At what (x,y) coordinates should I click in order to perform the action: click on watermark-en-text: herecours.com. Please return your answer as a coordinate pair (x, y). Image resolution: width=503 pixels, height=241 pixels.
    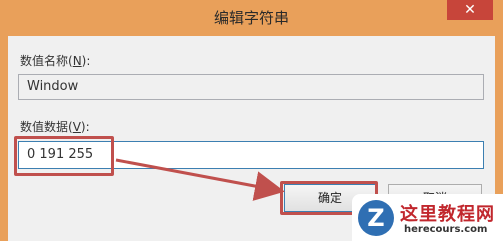
    Looking at the image, I should click on (446, 229).